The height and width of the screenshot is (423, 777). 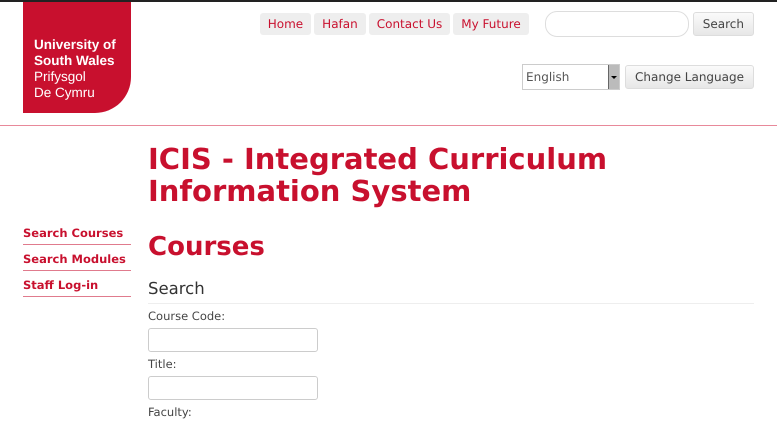 What do you see at coordinates (616, 24) in the screenshot?
I see `search-field` at bounding box center [616, 24].